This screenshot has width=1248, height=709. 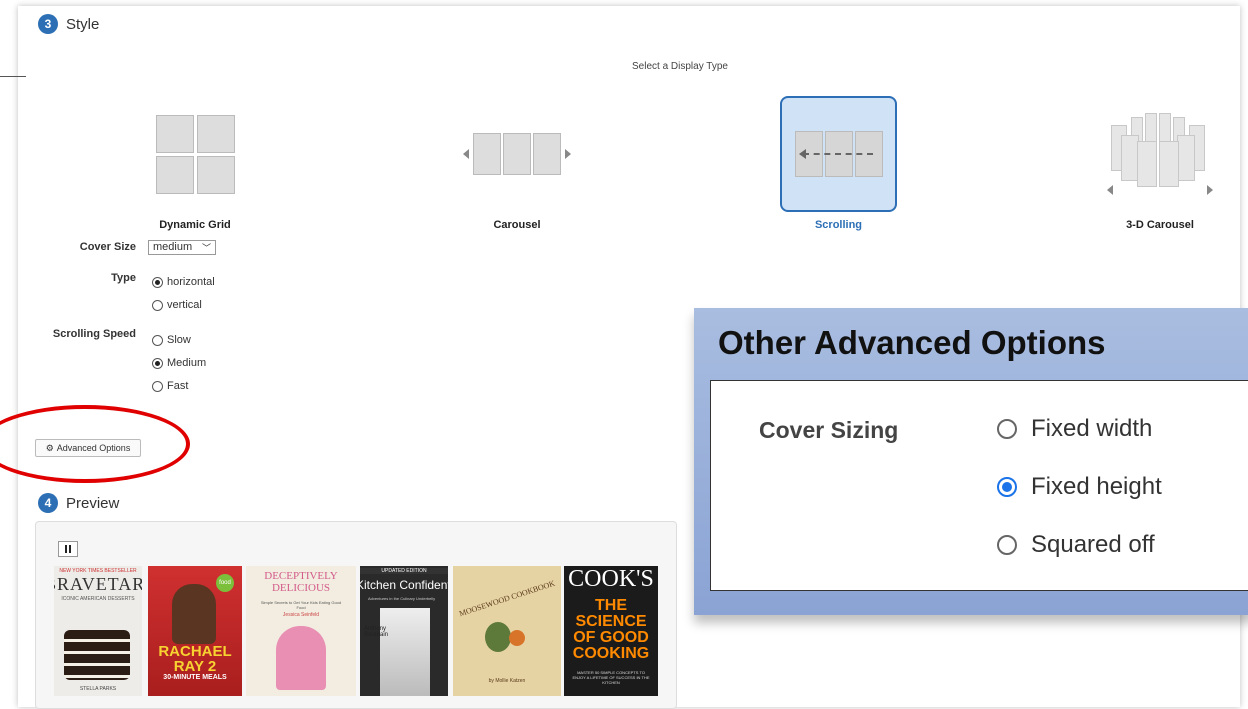 I want to click on radio-label: Squared off, so click(x=1093, y=544).